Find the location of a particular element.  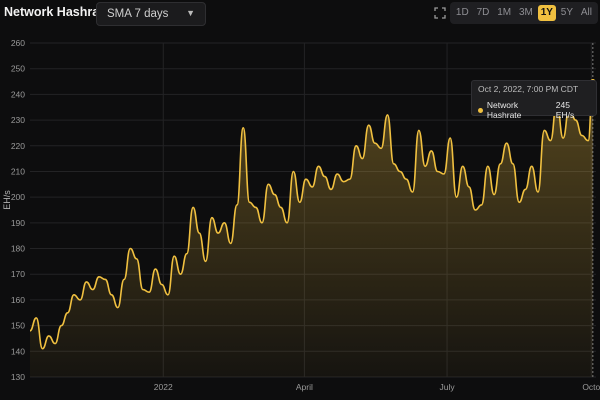

y-tick-label: 200 is located at coordinates (18, 197).